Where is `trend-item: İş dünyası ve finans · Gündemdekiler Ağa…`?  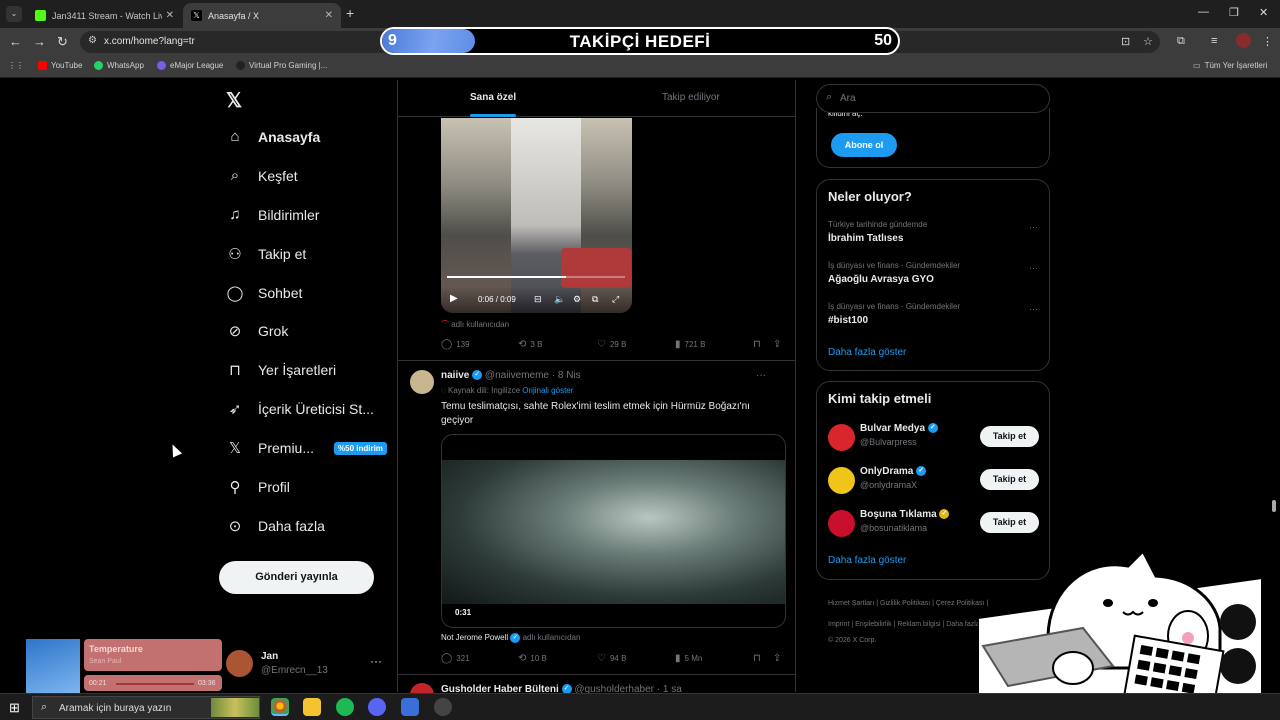
trend-item: İş dünyası ve finans · Gündemdekiler Ağa… is located at coordinates (933, 273).